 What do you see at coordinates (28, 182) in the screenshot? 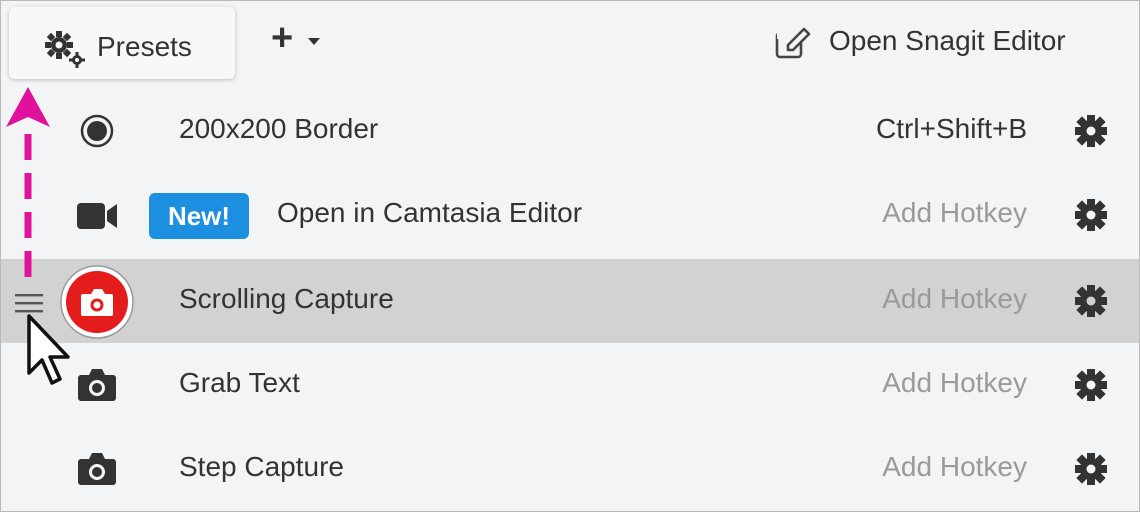
I see `drag-up-arrow-icon` at bounding box center [28, 182].